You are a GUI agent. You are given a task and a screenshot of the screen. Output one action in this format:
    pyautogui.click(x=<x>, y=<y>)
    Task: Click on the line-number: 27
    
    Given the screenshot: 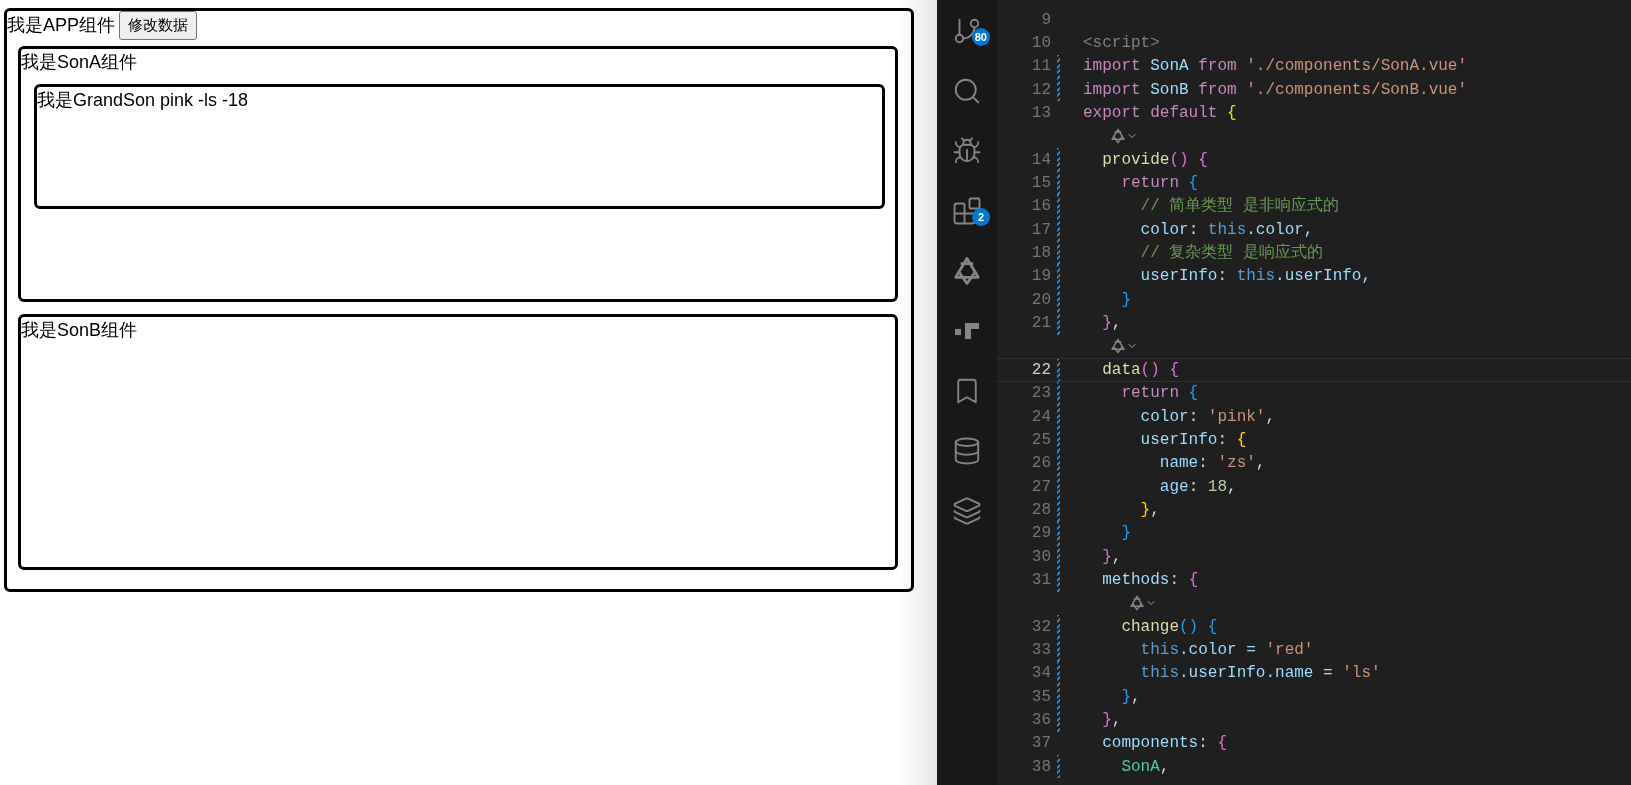 What is the action you would take?
    pyautogui.click(x=1040, y=487)
    